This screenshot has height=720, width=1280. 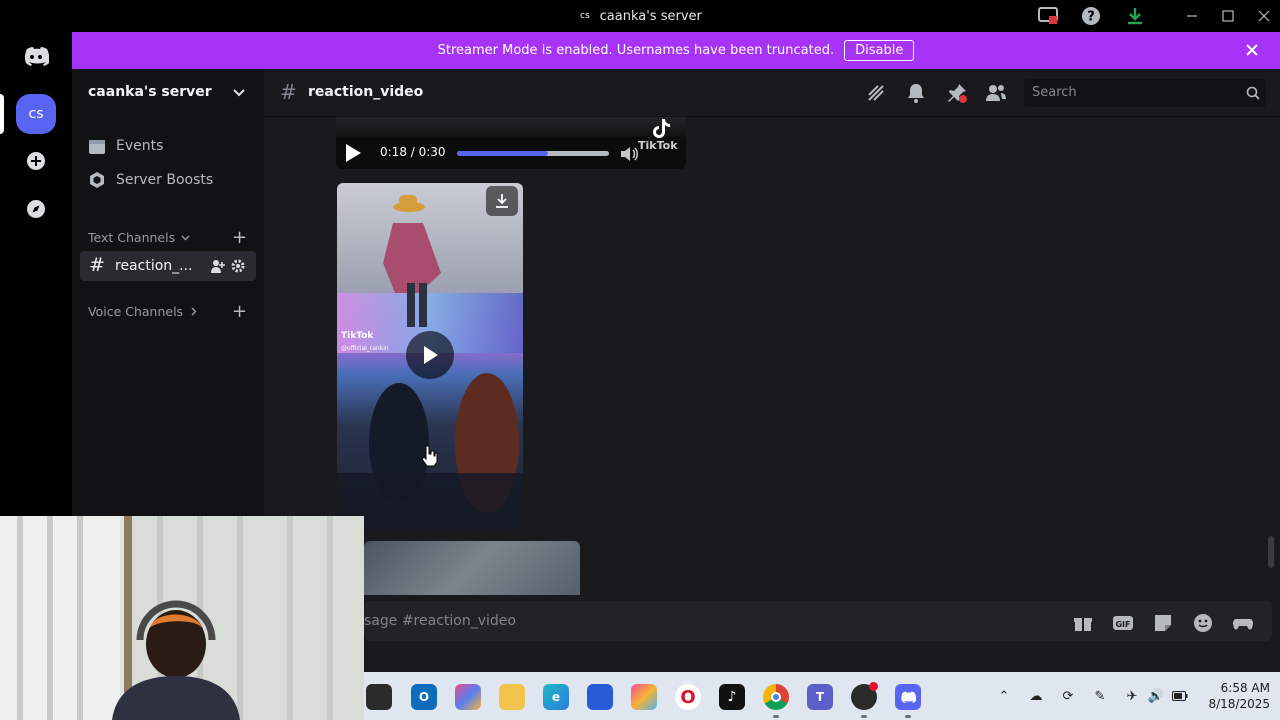 What do you see at coordinates (132, 237) in the screenshot?
I see `category-label: Text Channels` at bounding box center [132, 237].